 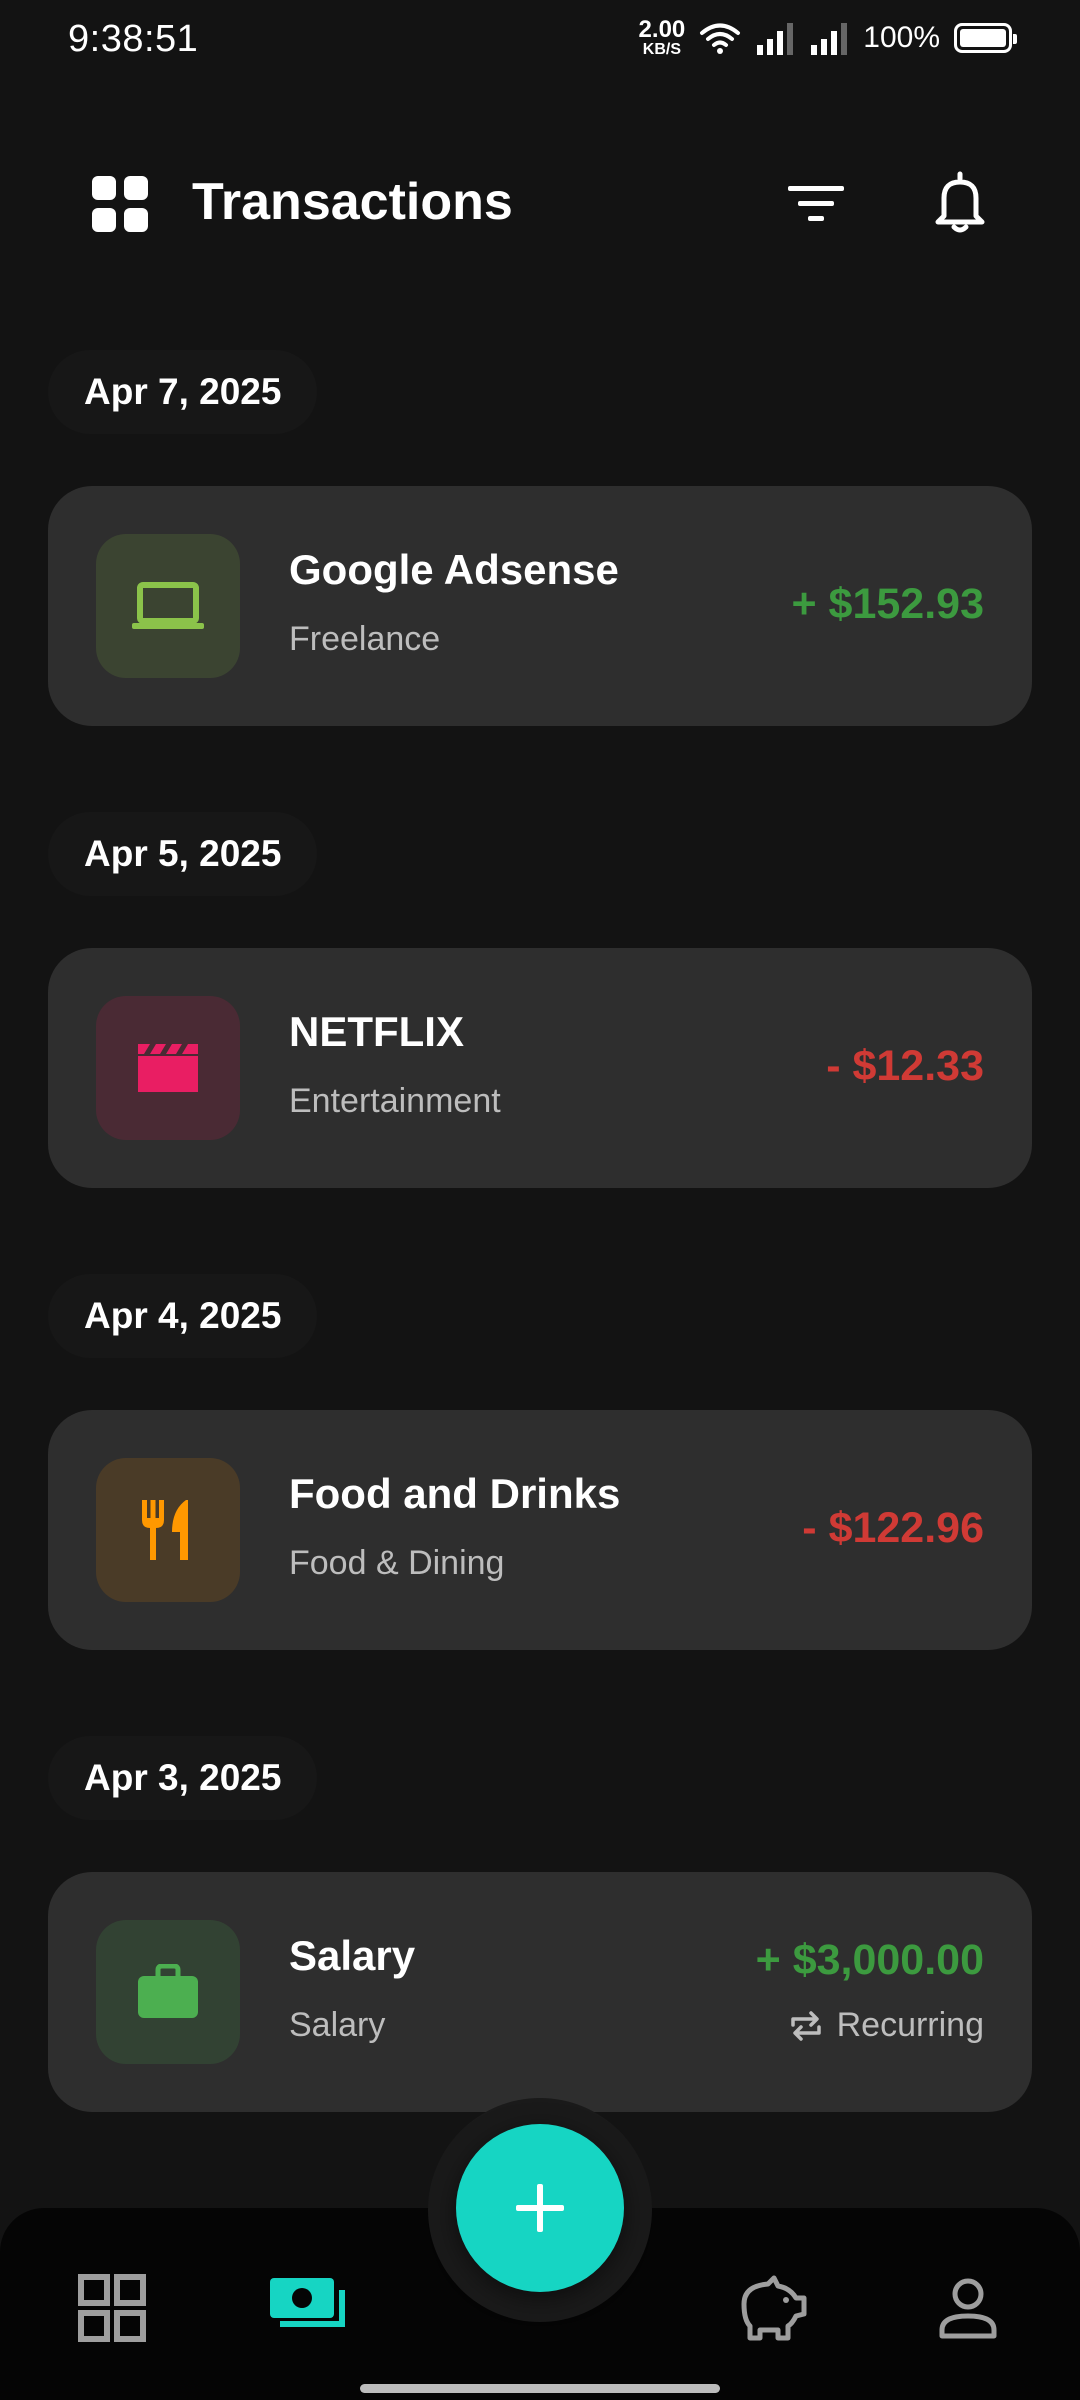 I want to click on transaction-card: Google Adsense Freelance + $152.93, so click(x=540, y=606).